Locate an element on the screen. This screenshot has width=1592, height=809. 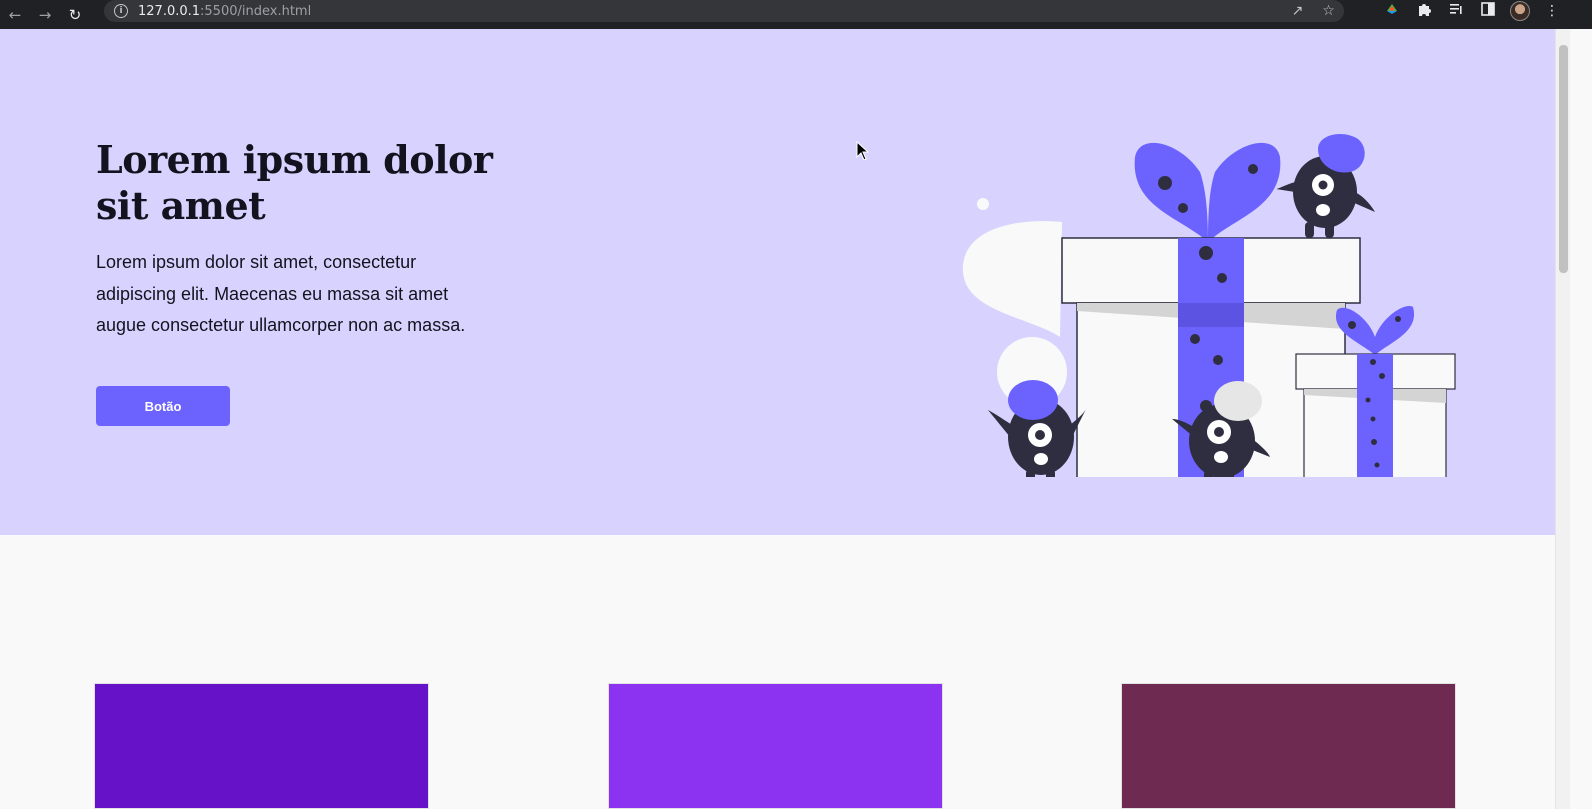
mouse-cursor-icon is located at coordinates (863, 151).